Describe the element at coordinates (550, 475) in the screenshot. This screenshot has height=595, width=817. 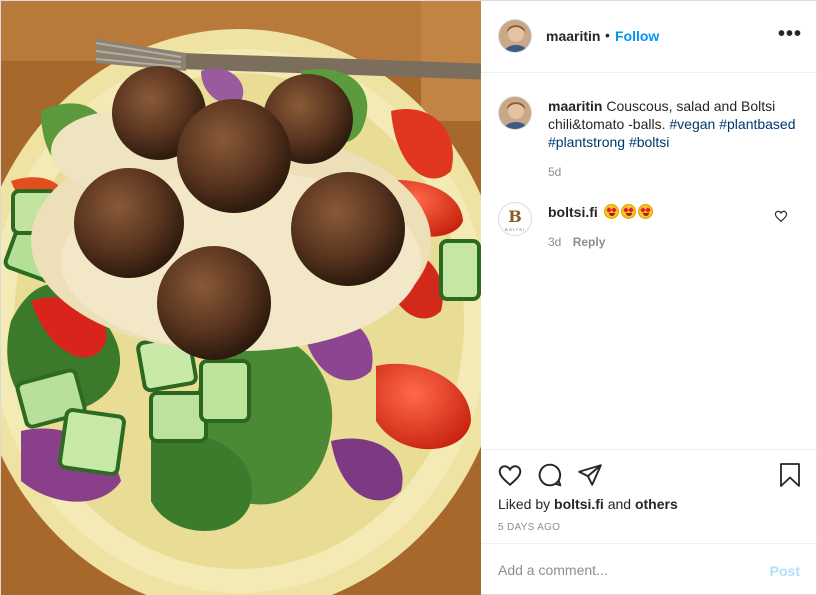
I see `comment-bubble-icon` at that location.